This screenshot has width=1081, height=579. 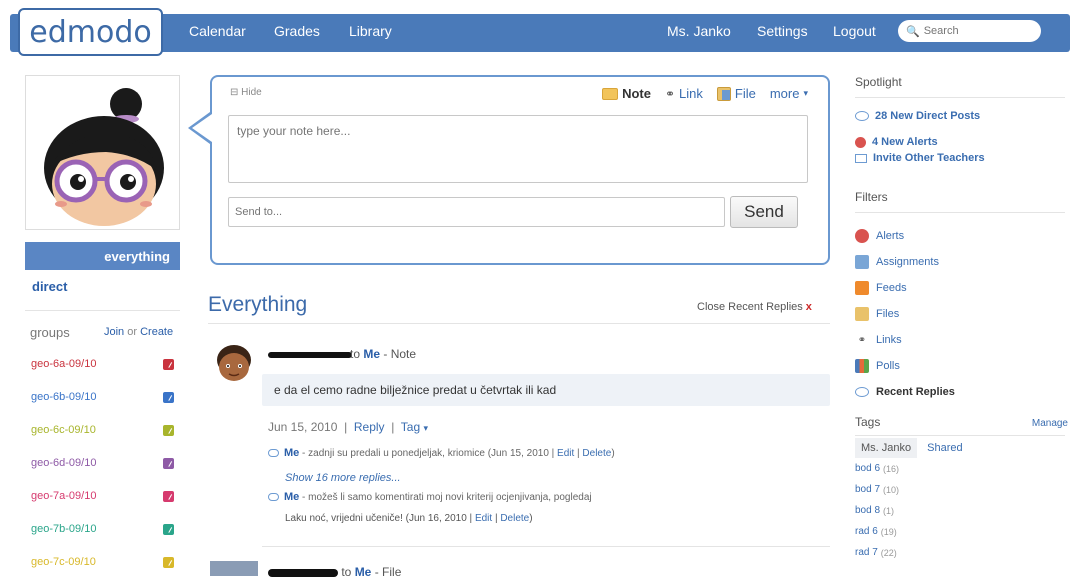 I want to click on reply-date: (Jun 16, 2010 |, so click(x=440, y=518).